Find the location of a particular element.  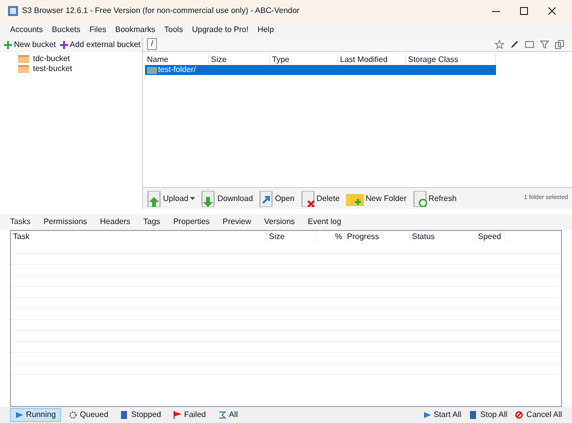

prohibited-icon is located at coordinates (519, 415).